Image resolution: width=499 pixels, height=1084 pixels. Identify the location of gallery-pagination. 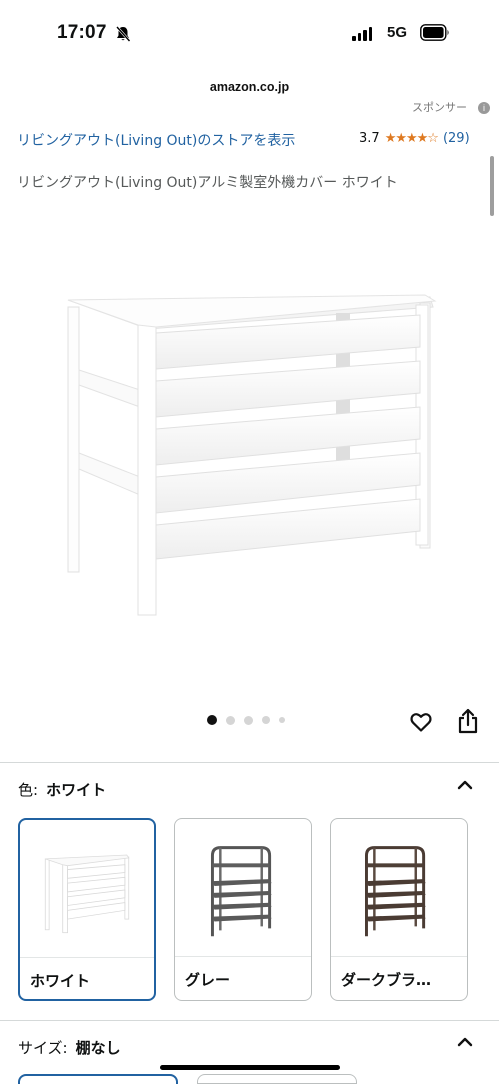
(246, 720).